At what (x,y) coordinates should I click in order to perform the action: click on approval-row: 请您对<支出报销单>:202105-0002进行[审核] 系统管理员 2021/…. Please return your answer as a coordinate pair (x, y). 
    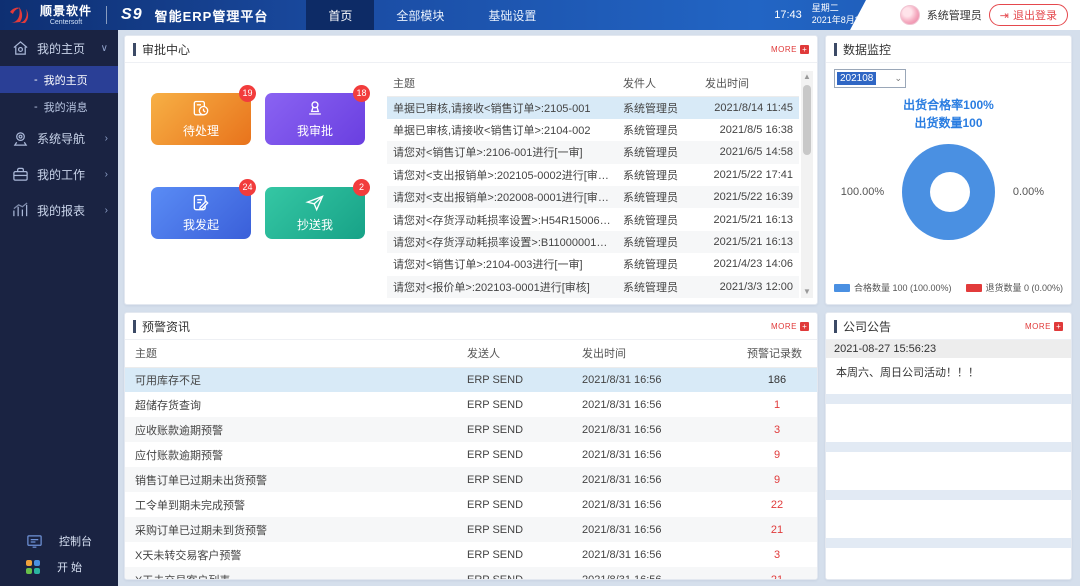
    Looking at the image, I should click on (593, 175).